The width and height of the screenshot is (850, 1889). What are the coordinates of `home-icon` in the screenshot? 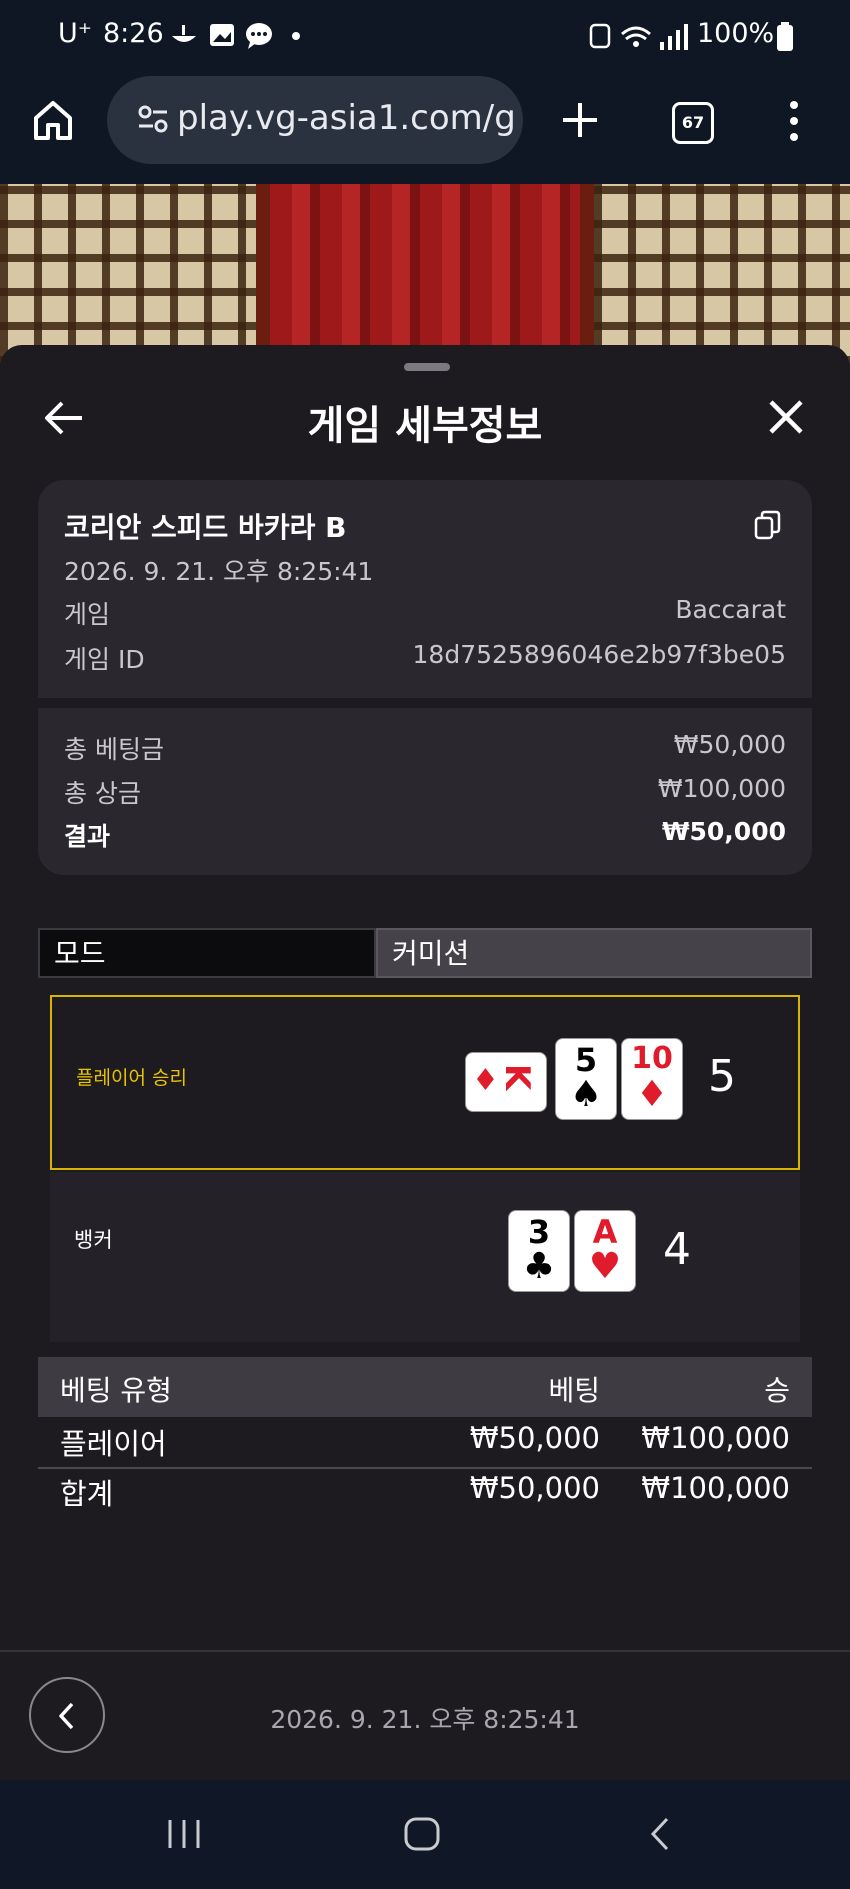 It's located at (53, 120).